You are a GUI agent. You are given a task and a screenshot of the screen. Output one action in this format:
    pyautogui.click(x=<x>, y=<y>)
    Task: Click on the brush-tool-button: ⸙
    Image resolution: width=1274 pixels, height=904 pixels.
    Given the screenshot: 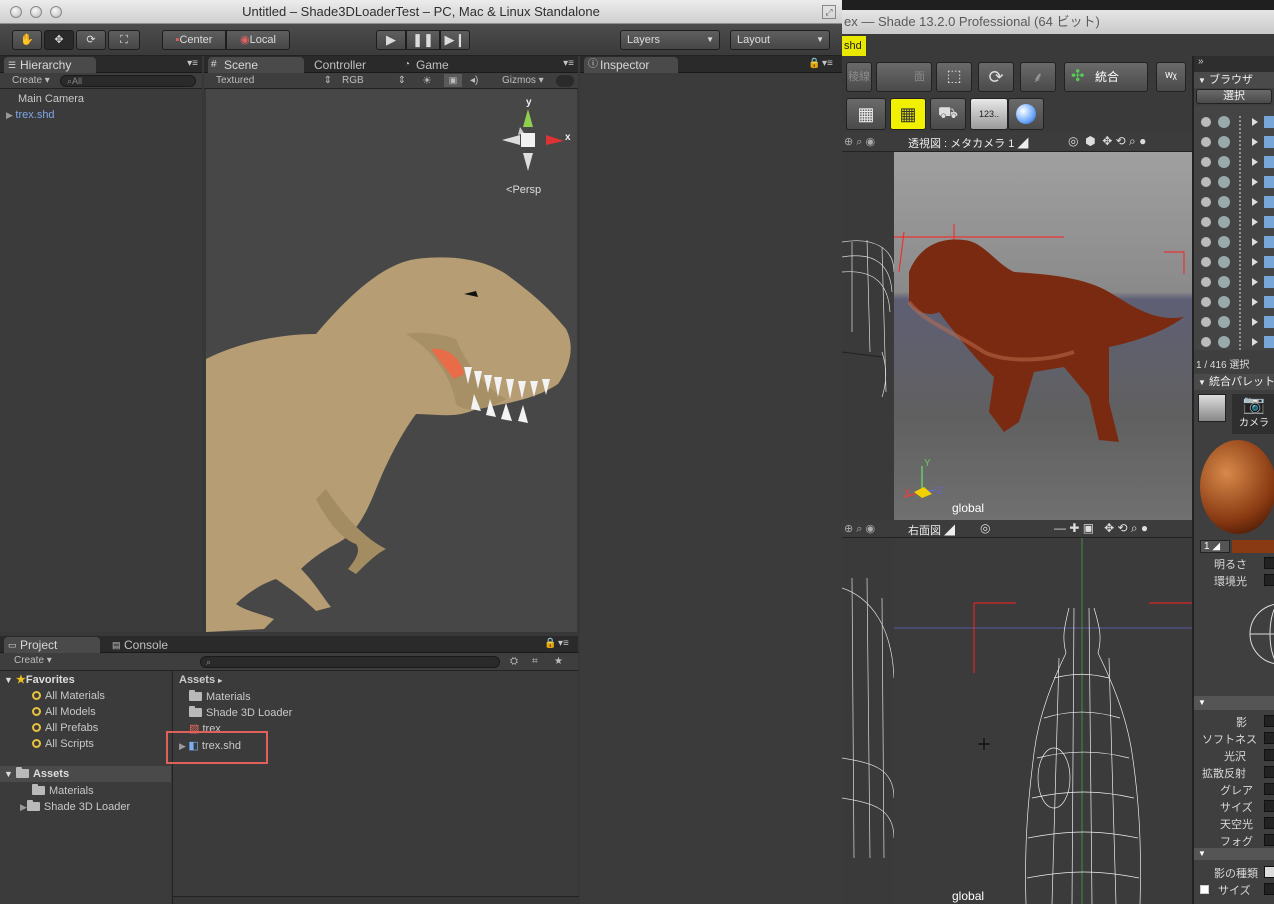 What is the action you would take?
    pyautogui.click(x=1038, y=77)
    